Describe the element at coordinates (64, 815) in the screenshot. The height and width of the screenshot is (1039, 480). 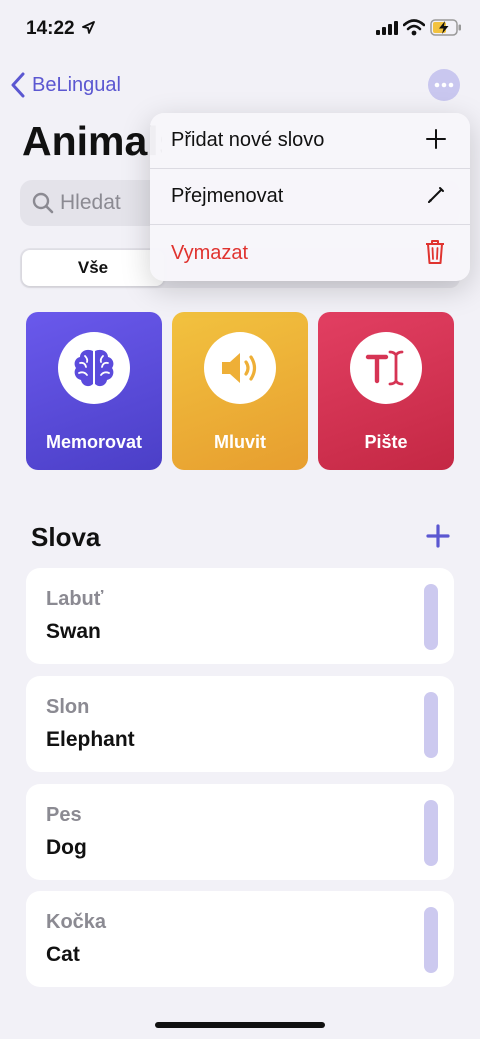
I see `word-native: Pes` at that location.